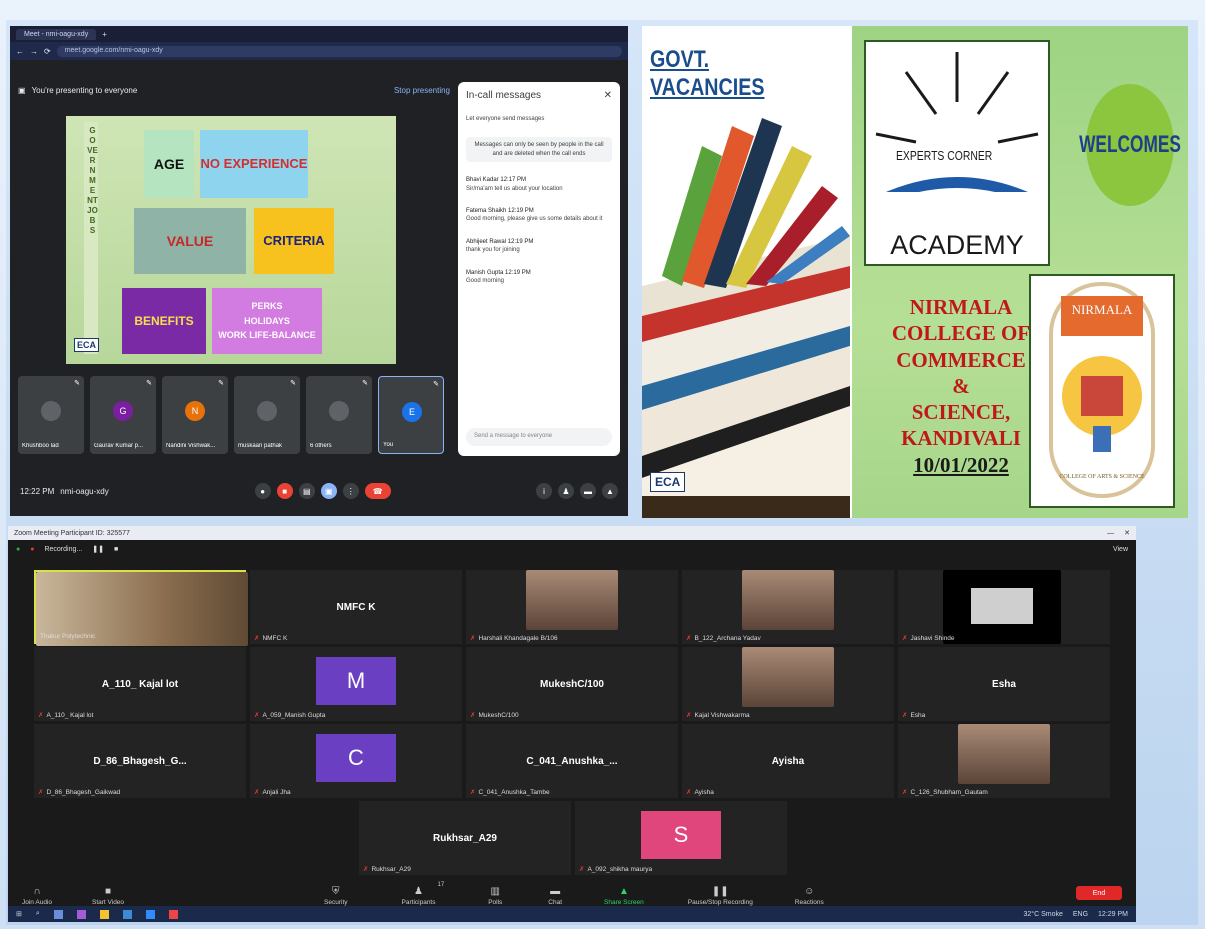 The image size is (1205, 929). Describe the element at coordinates (957, 98) in the screenshot. I see `sunburst-icon` at that location.